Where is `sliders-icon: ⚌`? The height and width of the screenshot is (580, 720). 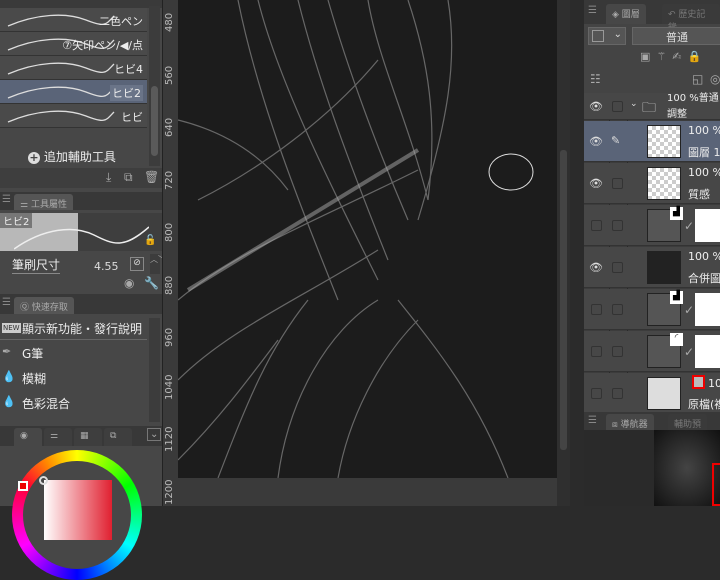
sliders-icon: ⚌ is located at coordinates (24, 205).